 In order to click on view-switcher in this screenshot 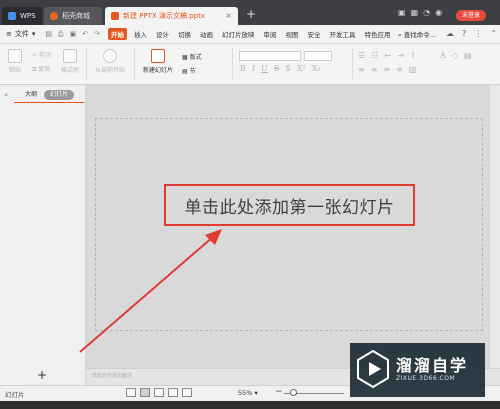, I will do `click(159, 392)`.